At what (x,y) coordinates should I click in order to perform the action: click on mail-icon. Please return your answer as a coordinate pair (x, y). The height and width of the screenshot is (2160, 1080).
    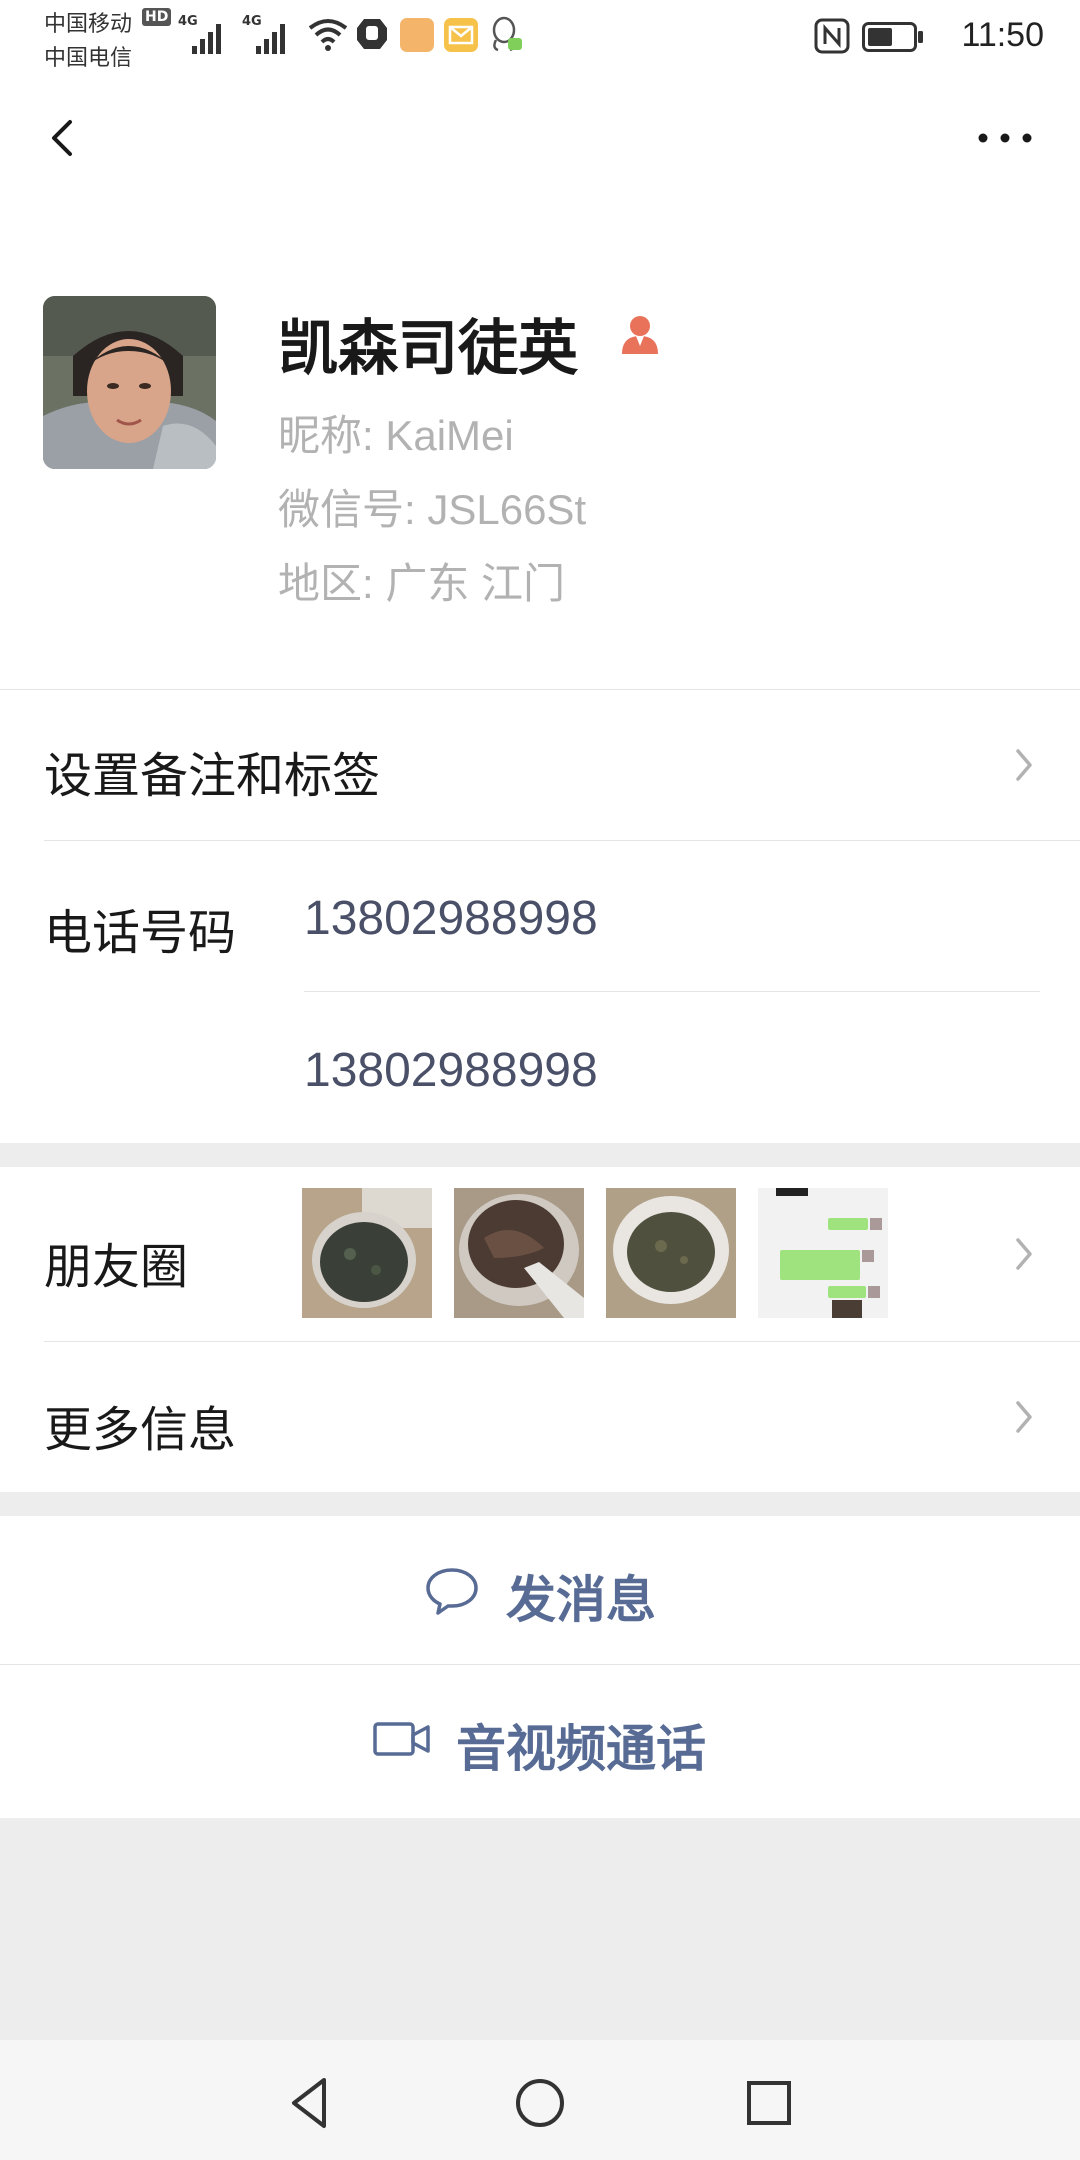
    Looking at the image, I should click on (461, 35).